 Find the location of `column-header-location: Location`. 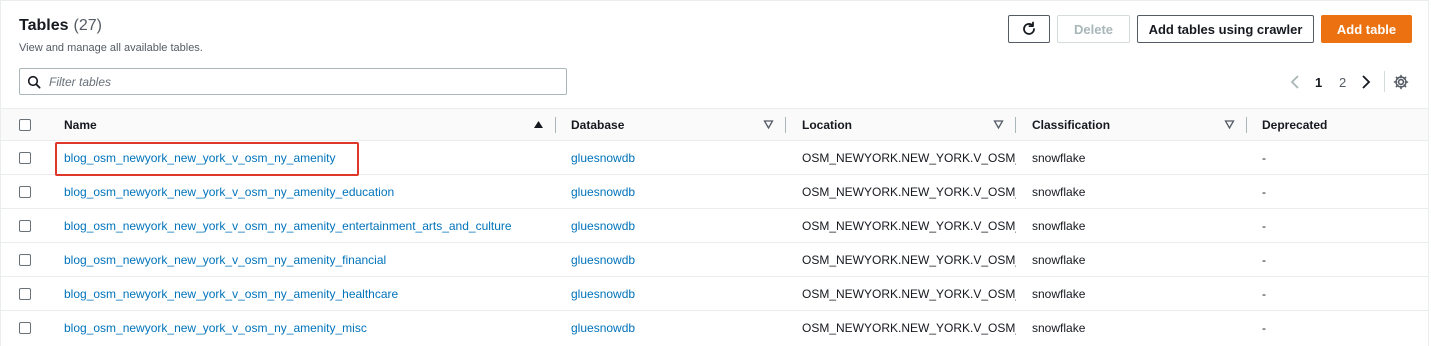

column-header-location: Location is located at coordinates (827, 125).